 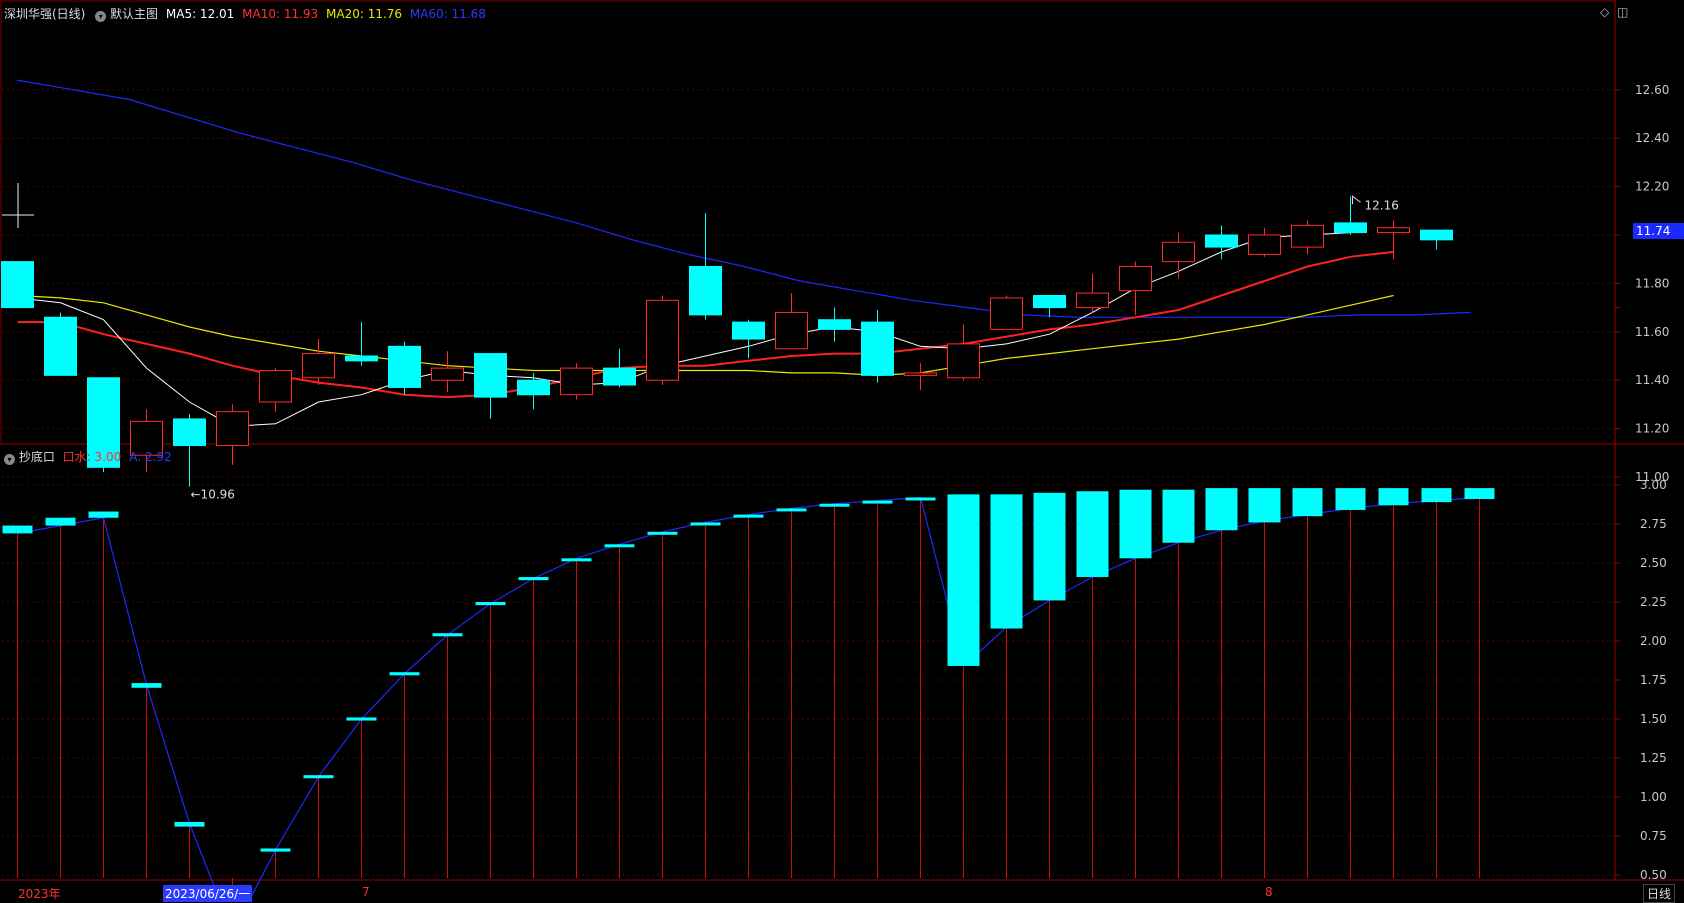 What do you see at coordinates (92, 457) in the screenshot?
I see `indicator-water-label: 口水: 3.00` at bounding box center [92, 457].